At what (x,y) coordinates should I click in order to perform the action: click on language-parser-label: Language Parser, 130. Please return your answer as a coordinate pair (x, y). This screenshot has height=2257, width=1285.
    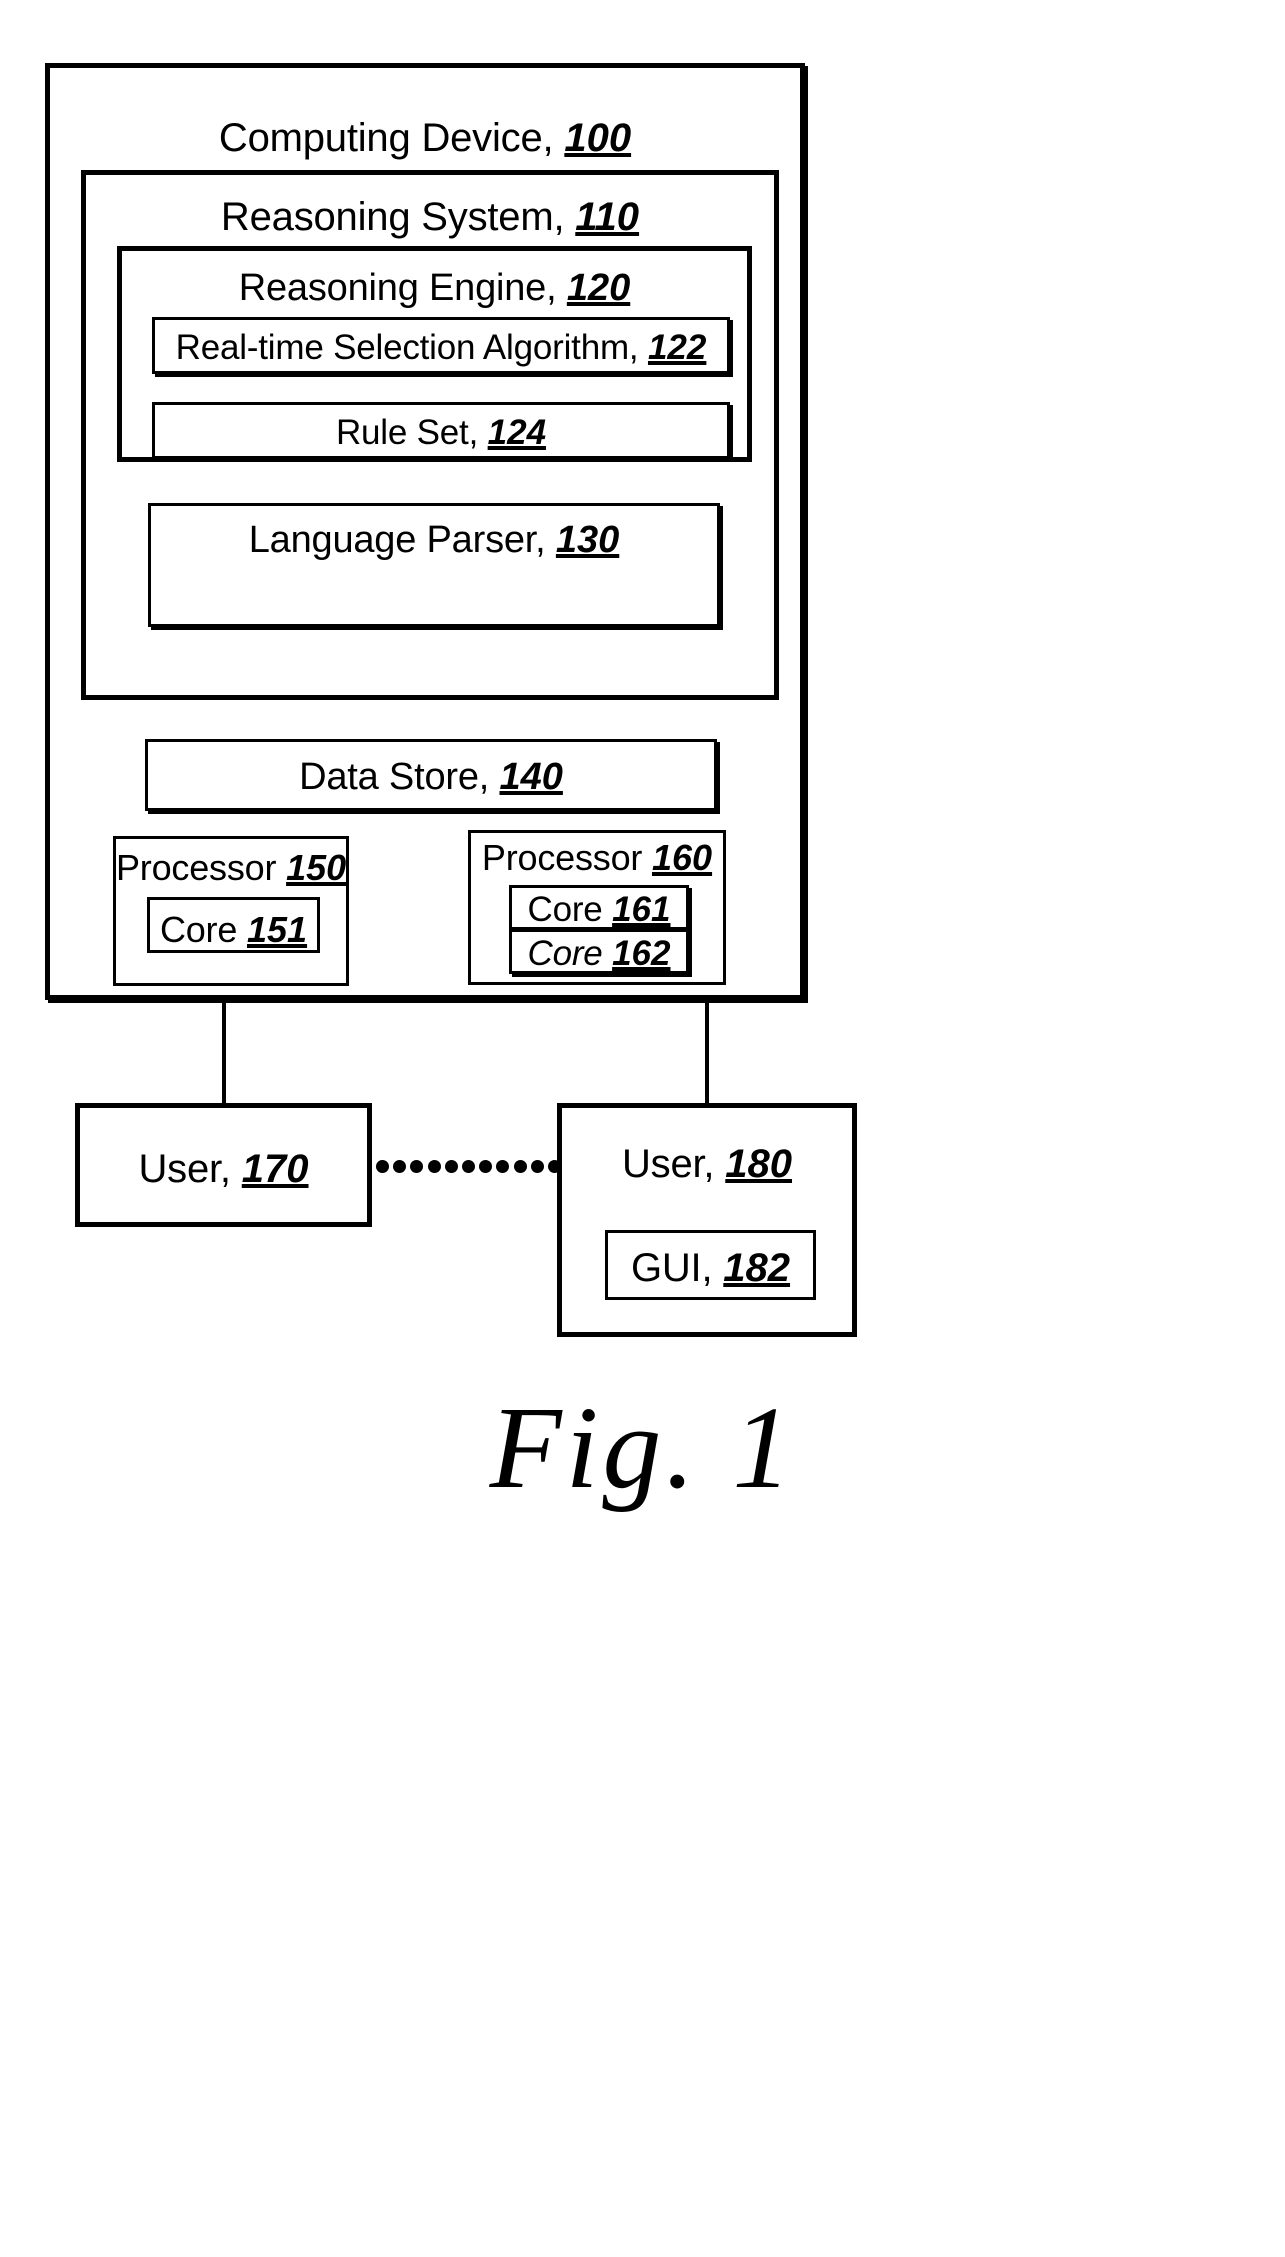
    Looking at the image, I should click on (434, 540).